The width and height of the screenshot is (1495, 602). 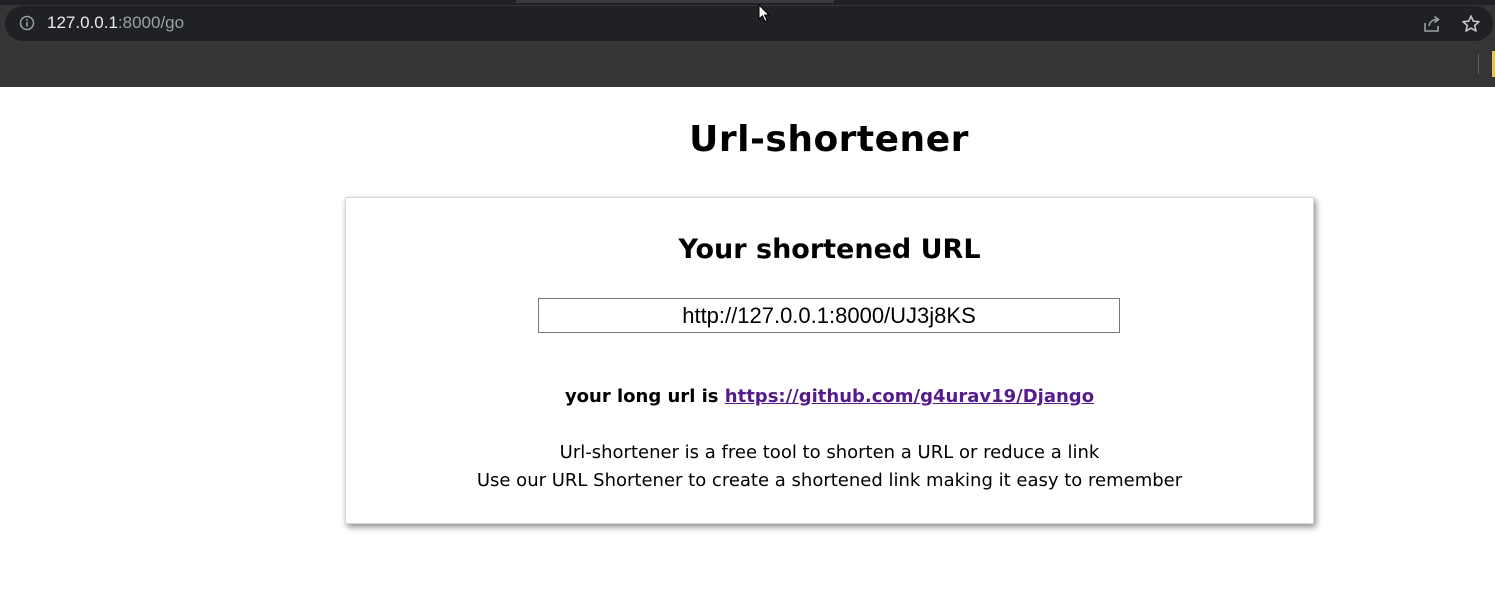 I want to click on tab-strip, so click(x=747, y=2).